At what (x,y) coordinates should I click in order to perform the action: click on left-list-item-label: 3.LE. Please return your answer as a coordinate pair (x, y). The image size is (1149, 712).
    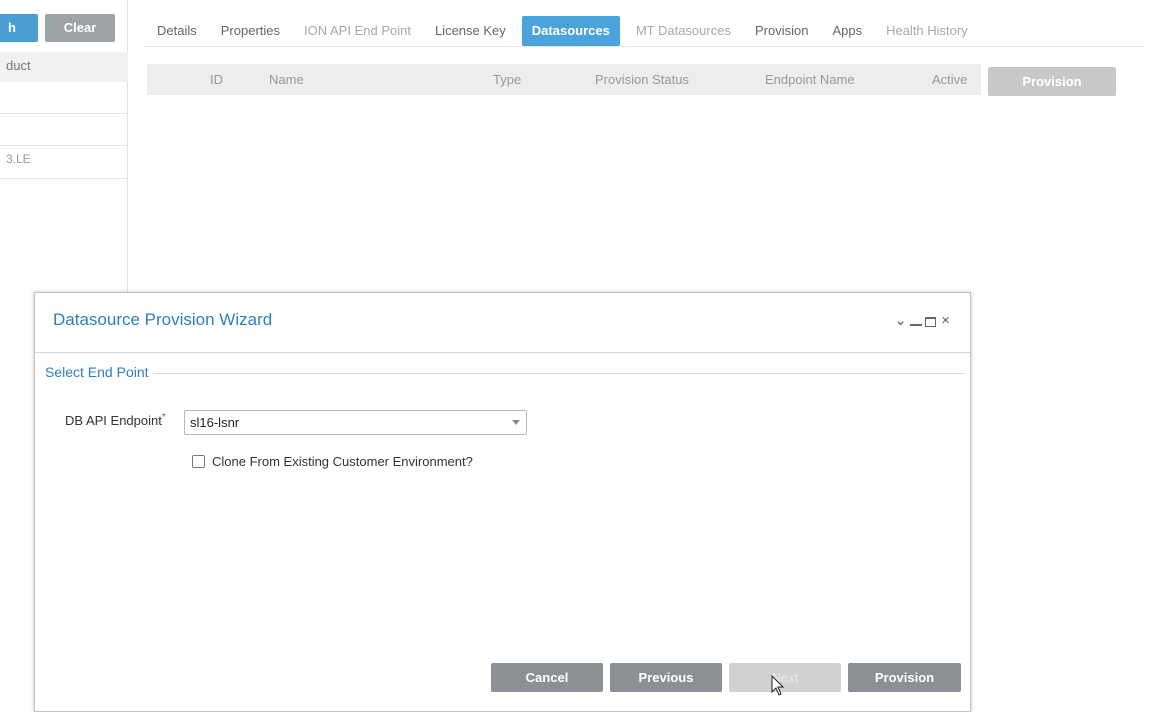
    Looking at the image, I should click on (18, 159).